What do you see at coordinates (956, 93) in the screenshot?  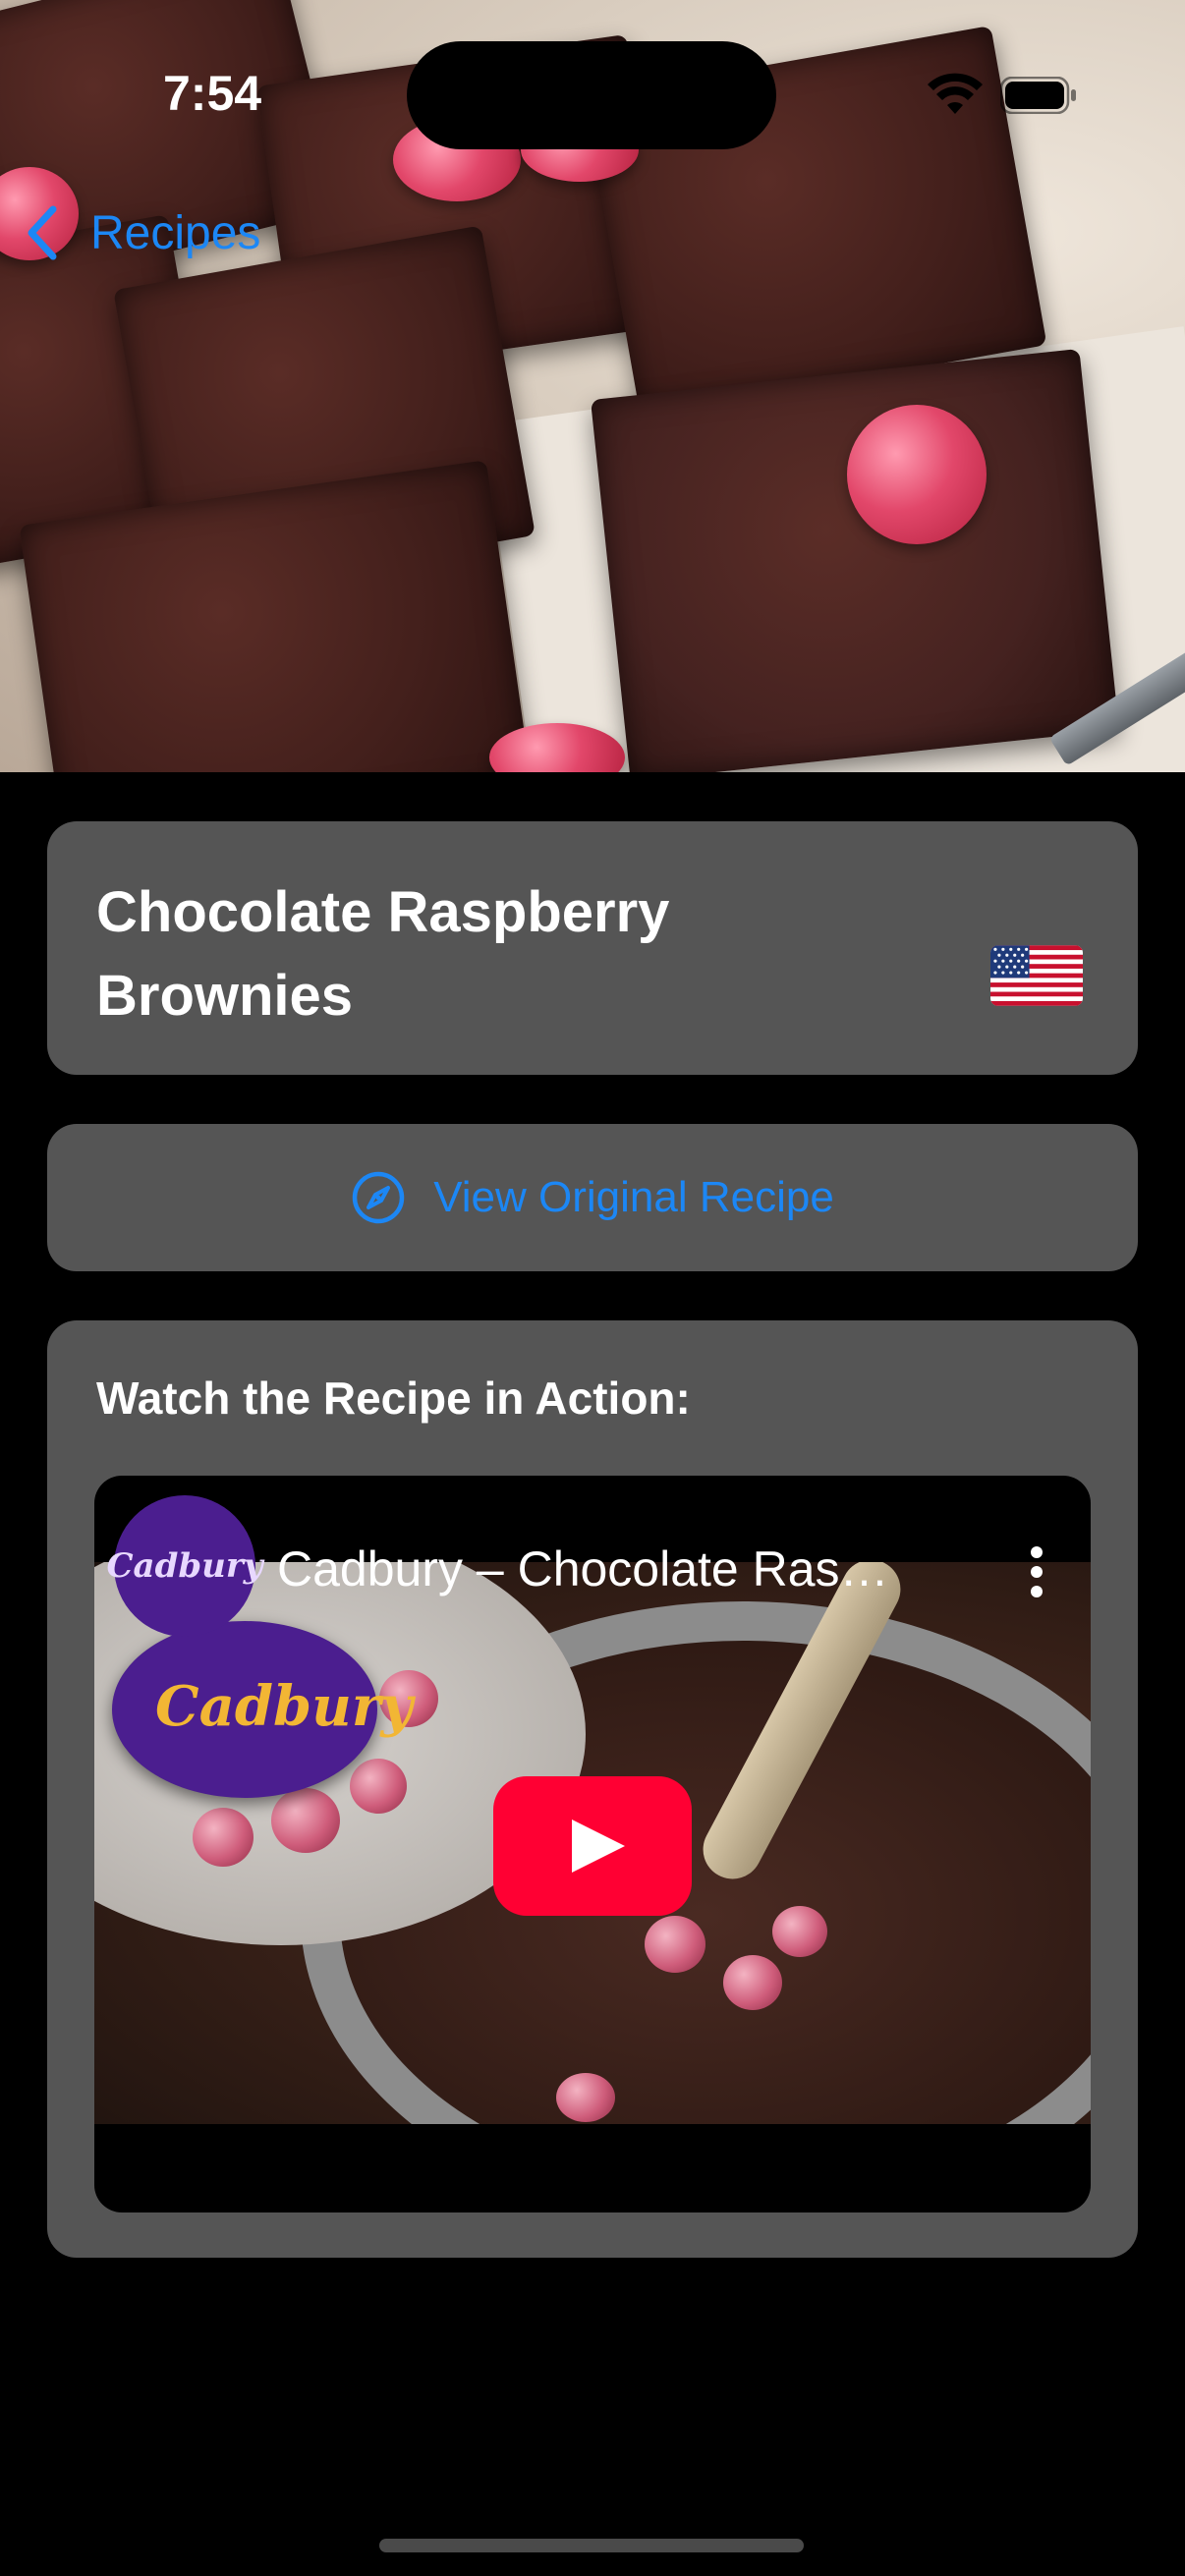 I see `wifi-icon` at bounding box center [956, 93].